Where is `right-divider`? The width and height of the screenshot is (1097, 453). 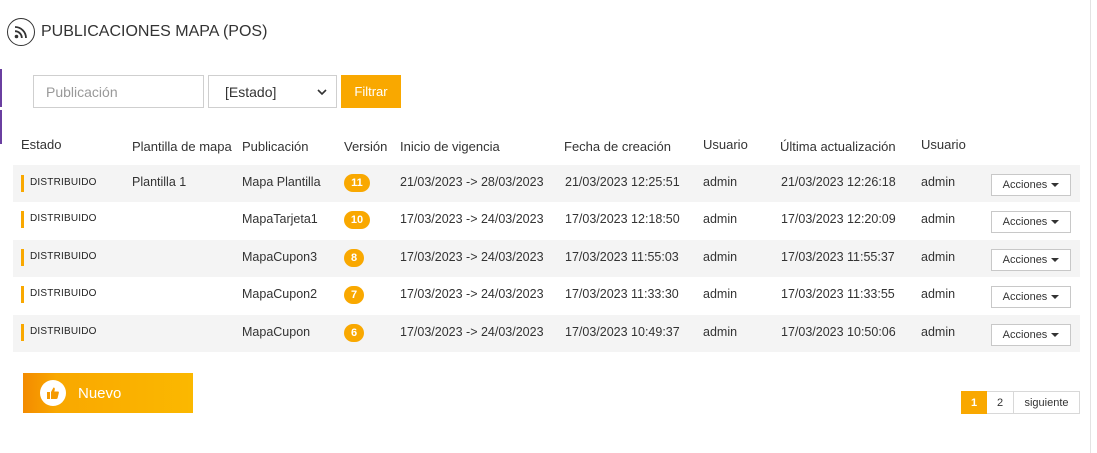
right-divider is located at coordinates (1090, 226).